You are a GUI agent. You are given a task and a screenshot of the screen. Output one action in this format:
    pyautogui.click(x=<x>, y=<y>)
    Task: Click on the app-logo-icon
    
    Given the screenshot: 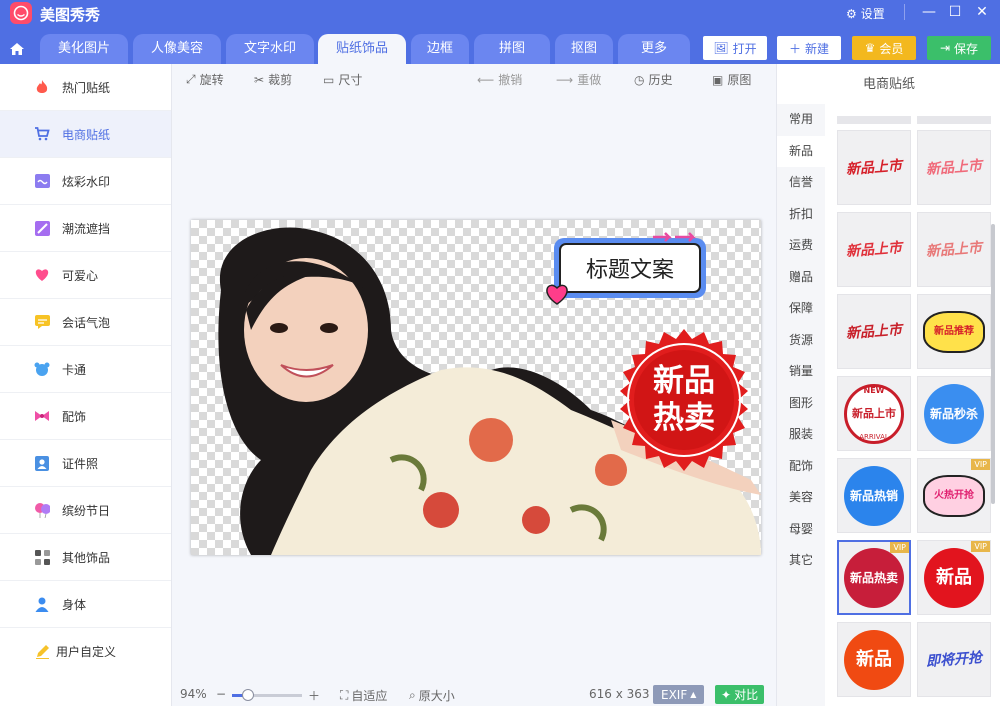 What is the action you would take?
    pyautogui.click(x=21, y=13)
    